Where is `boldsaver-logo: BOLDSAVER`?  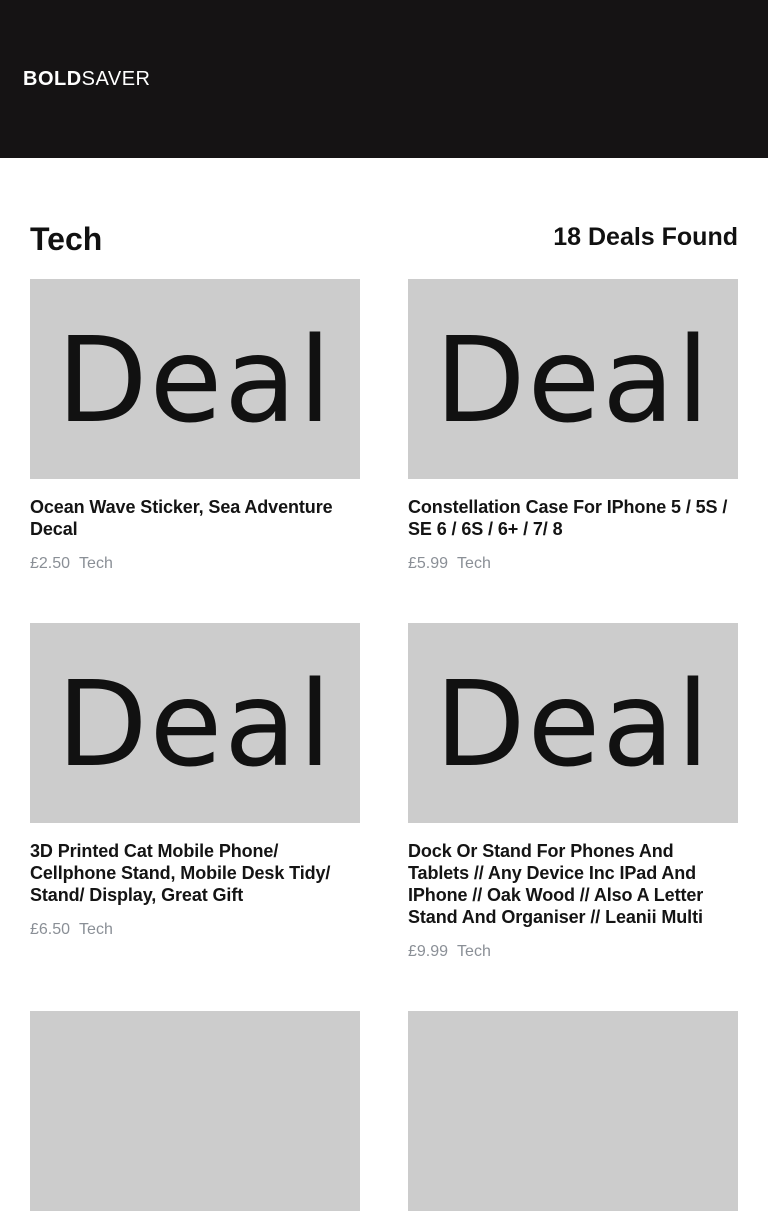
boldsaver-logo: BOLDSAVER is located at coordinates (87, 79).